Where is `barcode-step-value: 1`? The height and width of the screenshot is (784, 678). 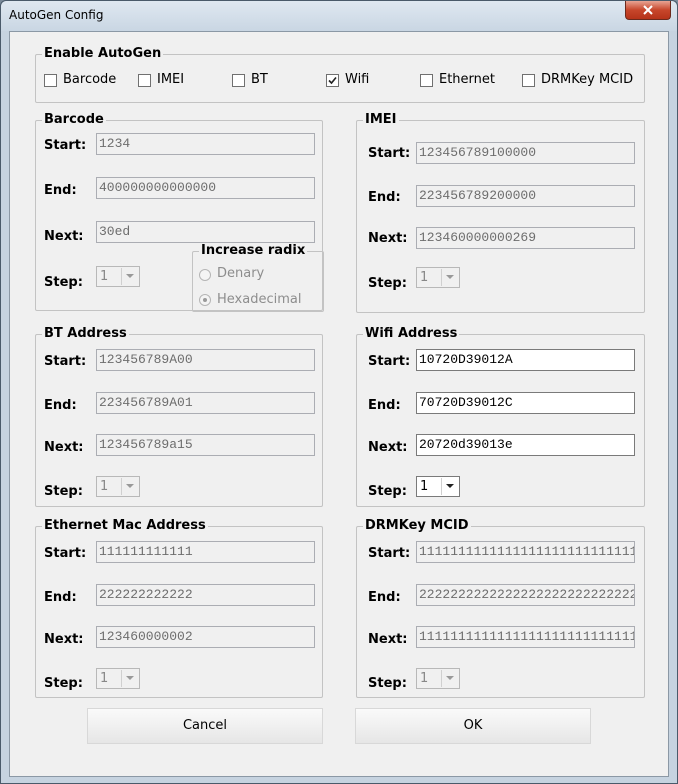
barcode-step-value: 1 is located at coordinates (104, 276).